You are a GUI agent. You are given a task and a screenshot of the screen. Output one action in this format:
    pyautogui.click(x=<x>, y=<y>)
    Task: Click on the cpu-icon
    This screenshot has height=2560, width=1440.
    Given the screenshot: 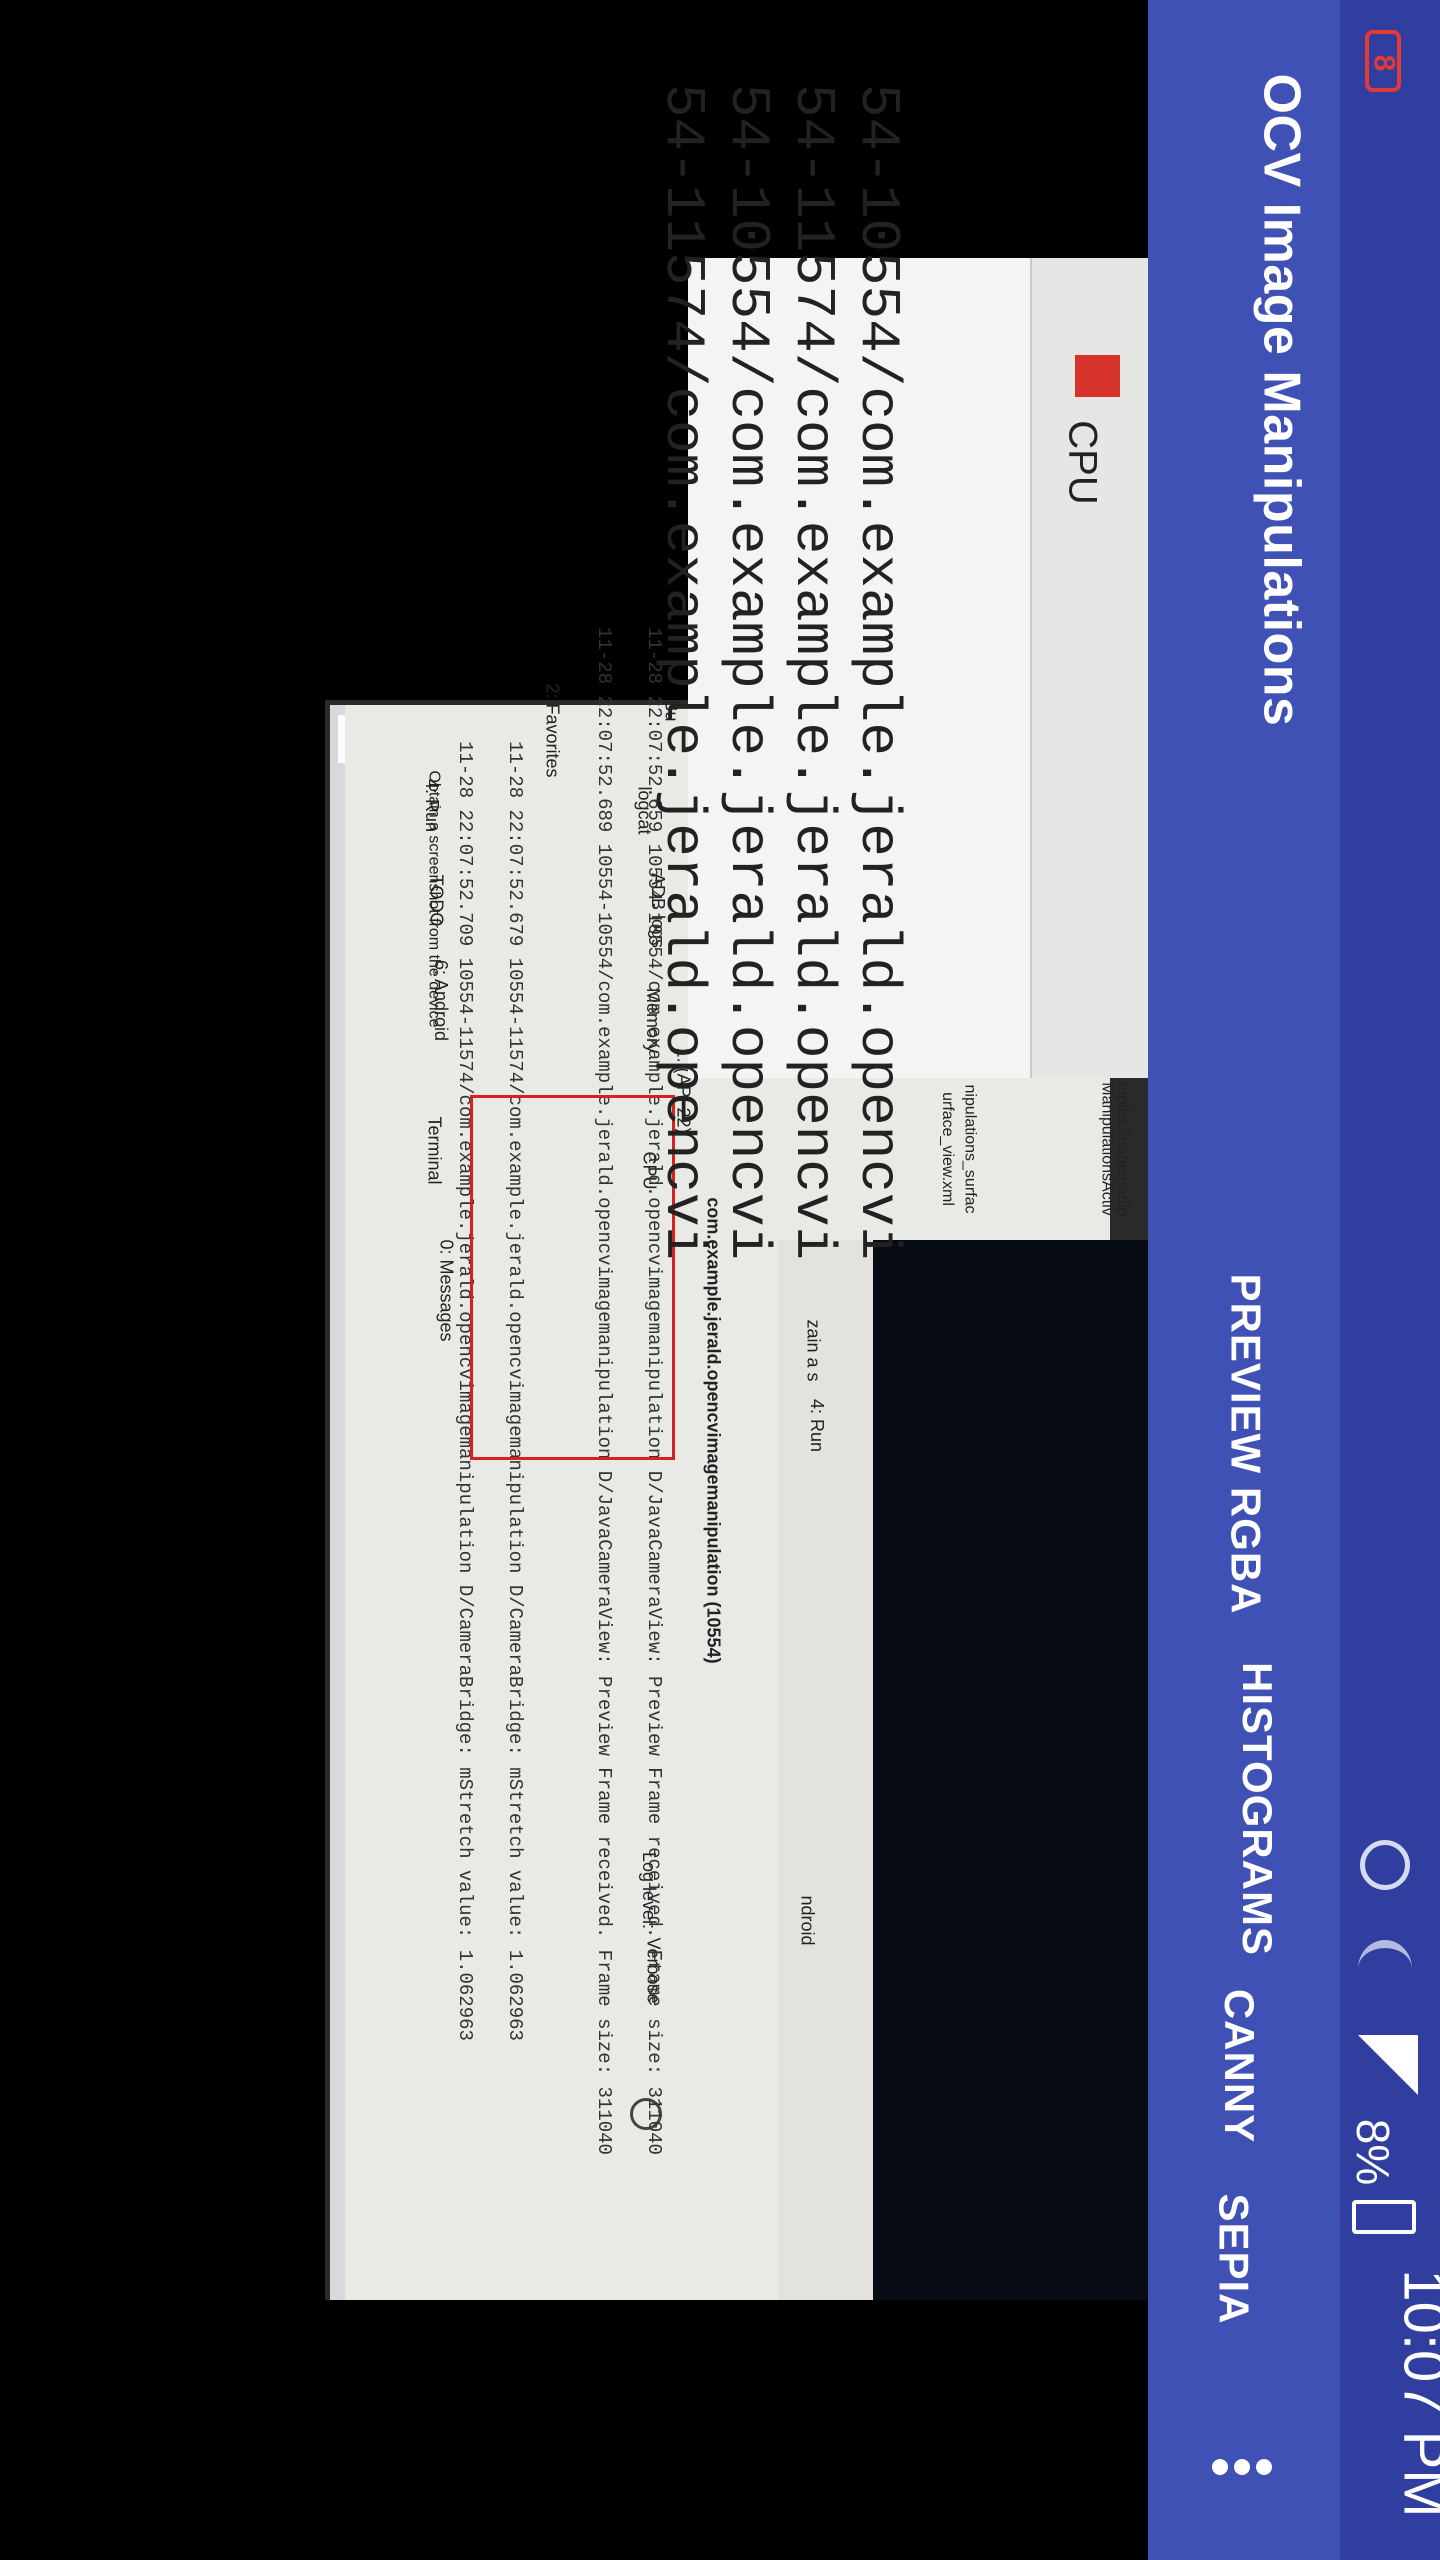 What is the action you would take?
    pyautogui.click(x=1097, y=376)
    